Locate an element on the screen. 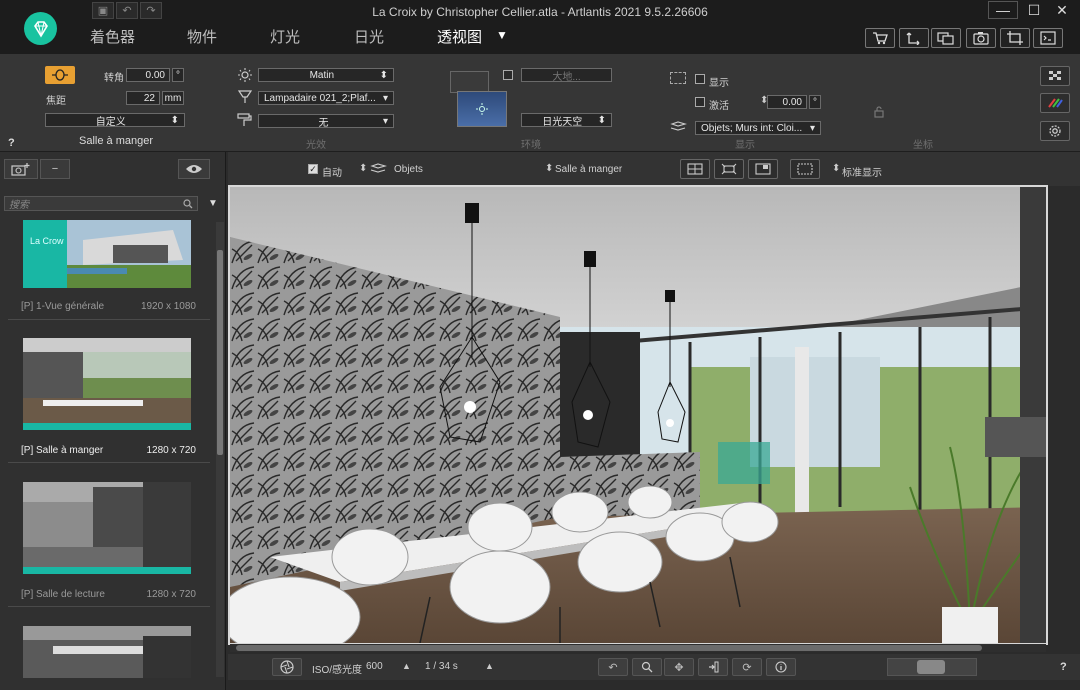 The width and height of the screenshot is (1080, 690). lamp-select: Lampadaire 021_2;Plaf... ▾ is located at coordinates (326, 98).